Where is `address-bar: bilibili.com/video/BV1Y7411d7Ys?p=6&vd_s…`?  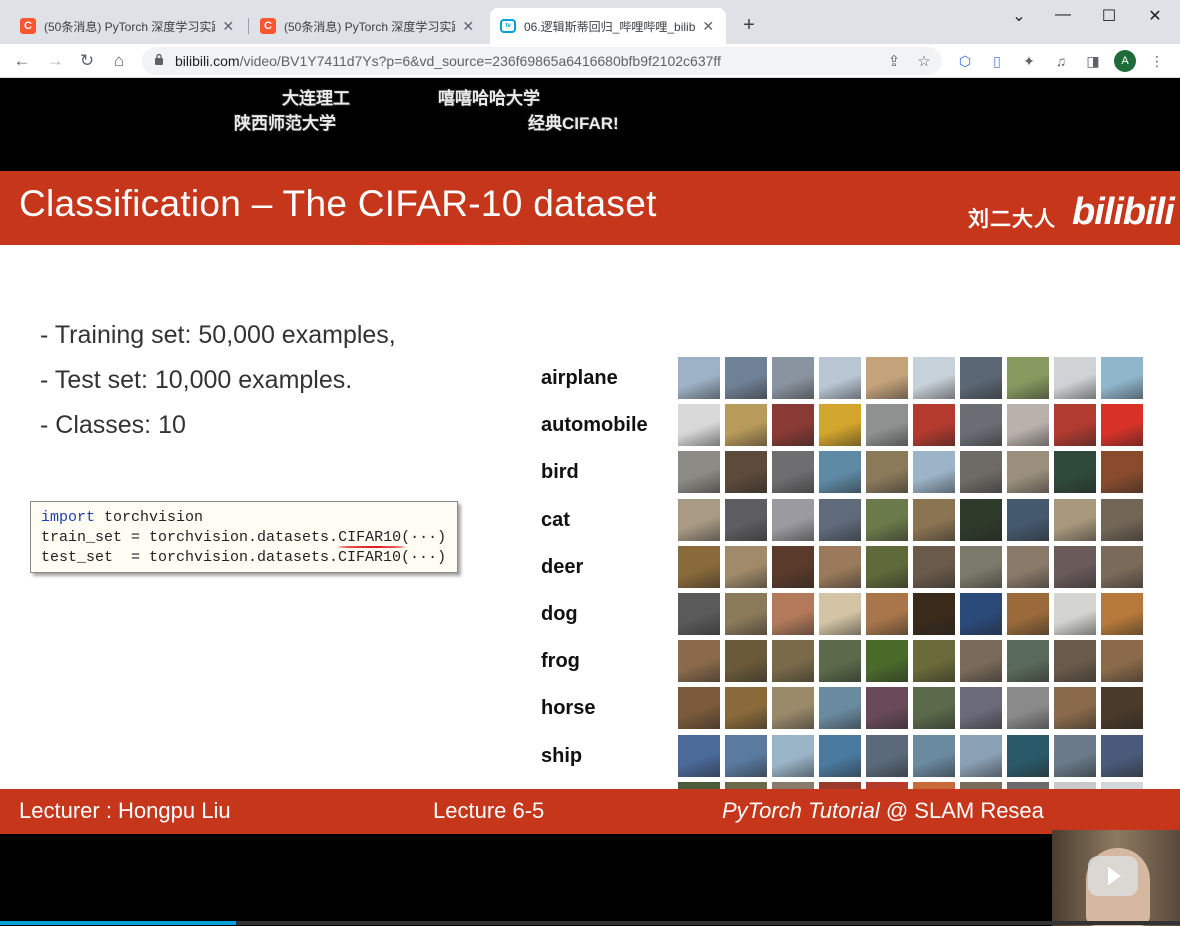 address-bar: bilibili.com/video/BV1Y7411d7Ys?p=6&vd_s… is located at coordinates (542, 61).